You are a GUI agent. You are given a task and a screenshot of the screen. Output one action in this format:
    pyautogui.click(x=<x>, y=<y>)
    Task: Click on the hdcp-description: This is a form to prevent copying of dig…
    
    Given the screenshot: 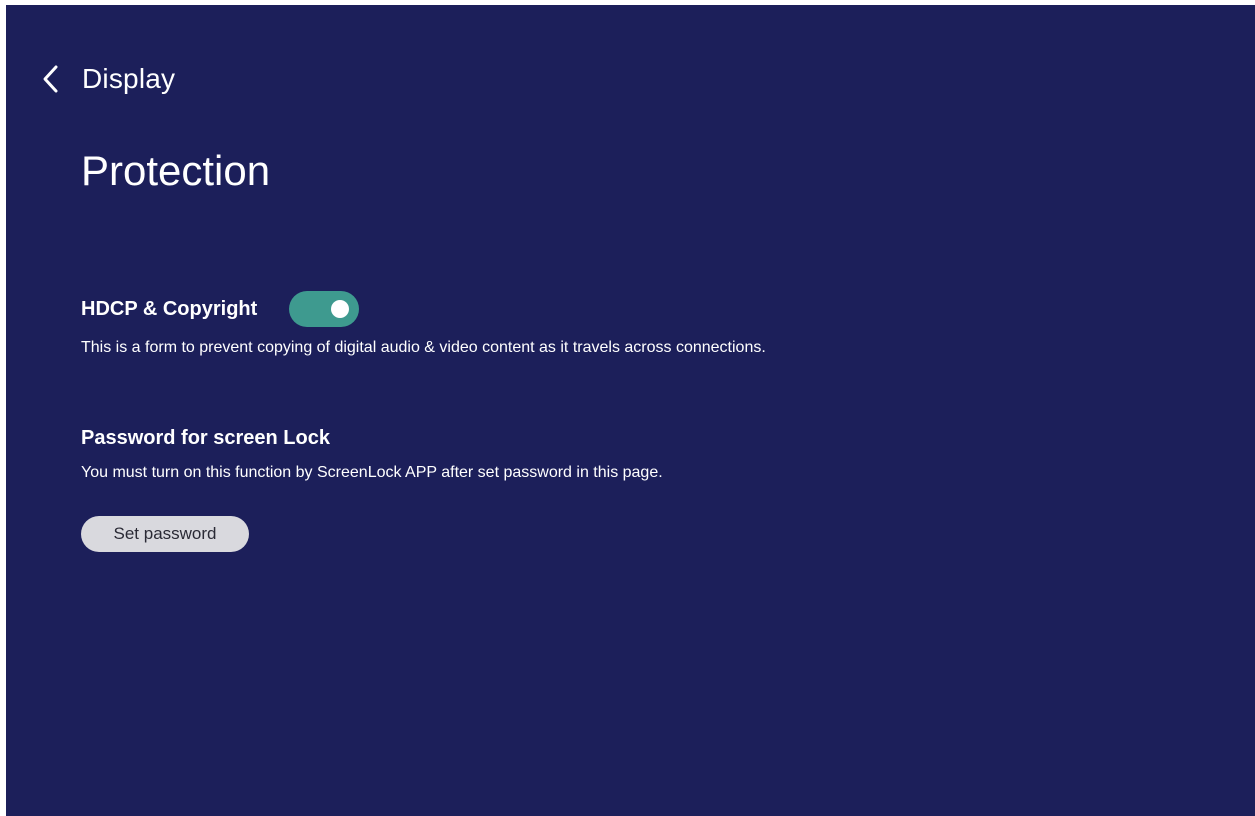 What is the action you would take?
    pyautogui.click(x=423, y=347)
    